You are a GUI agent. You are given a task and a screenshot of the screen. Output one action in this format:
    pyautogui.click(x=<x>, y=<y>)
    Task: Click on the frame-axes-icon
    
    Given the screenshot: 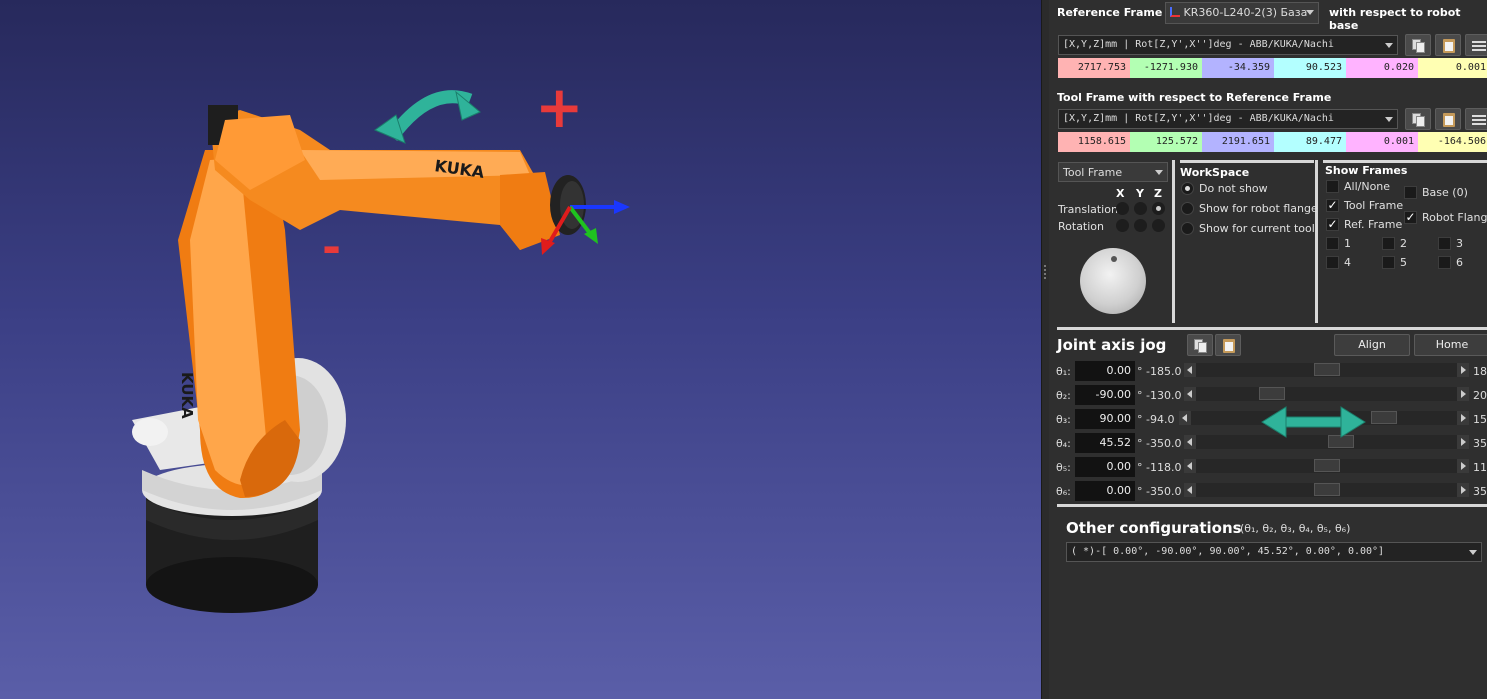 What is the action you would take?
    pyautogui.click(x=1175, y=12)
    